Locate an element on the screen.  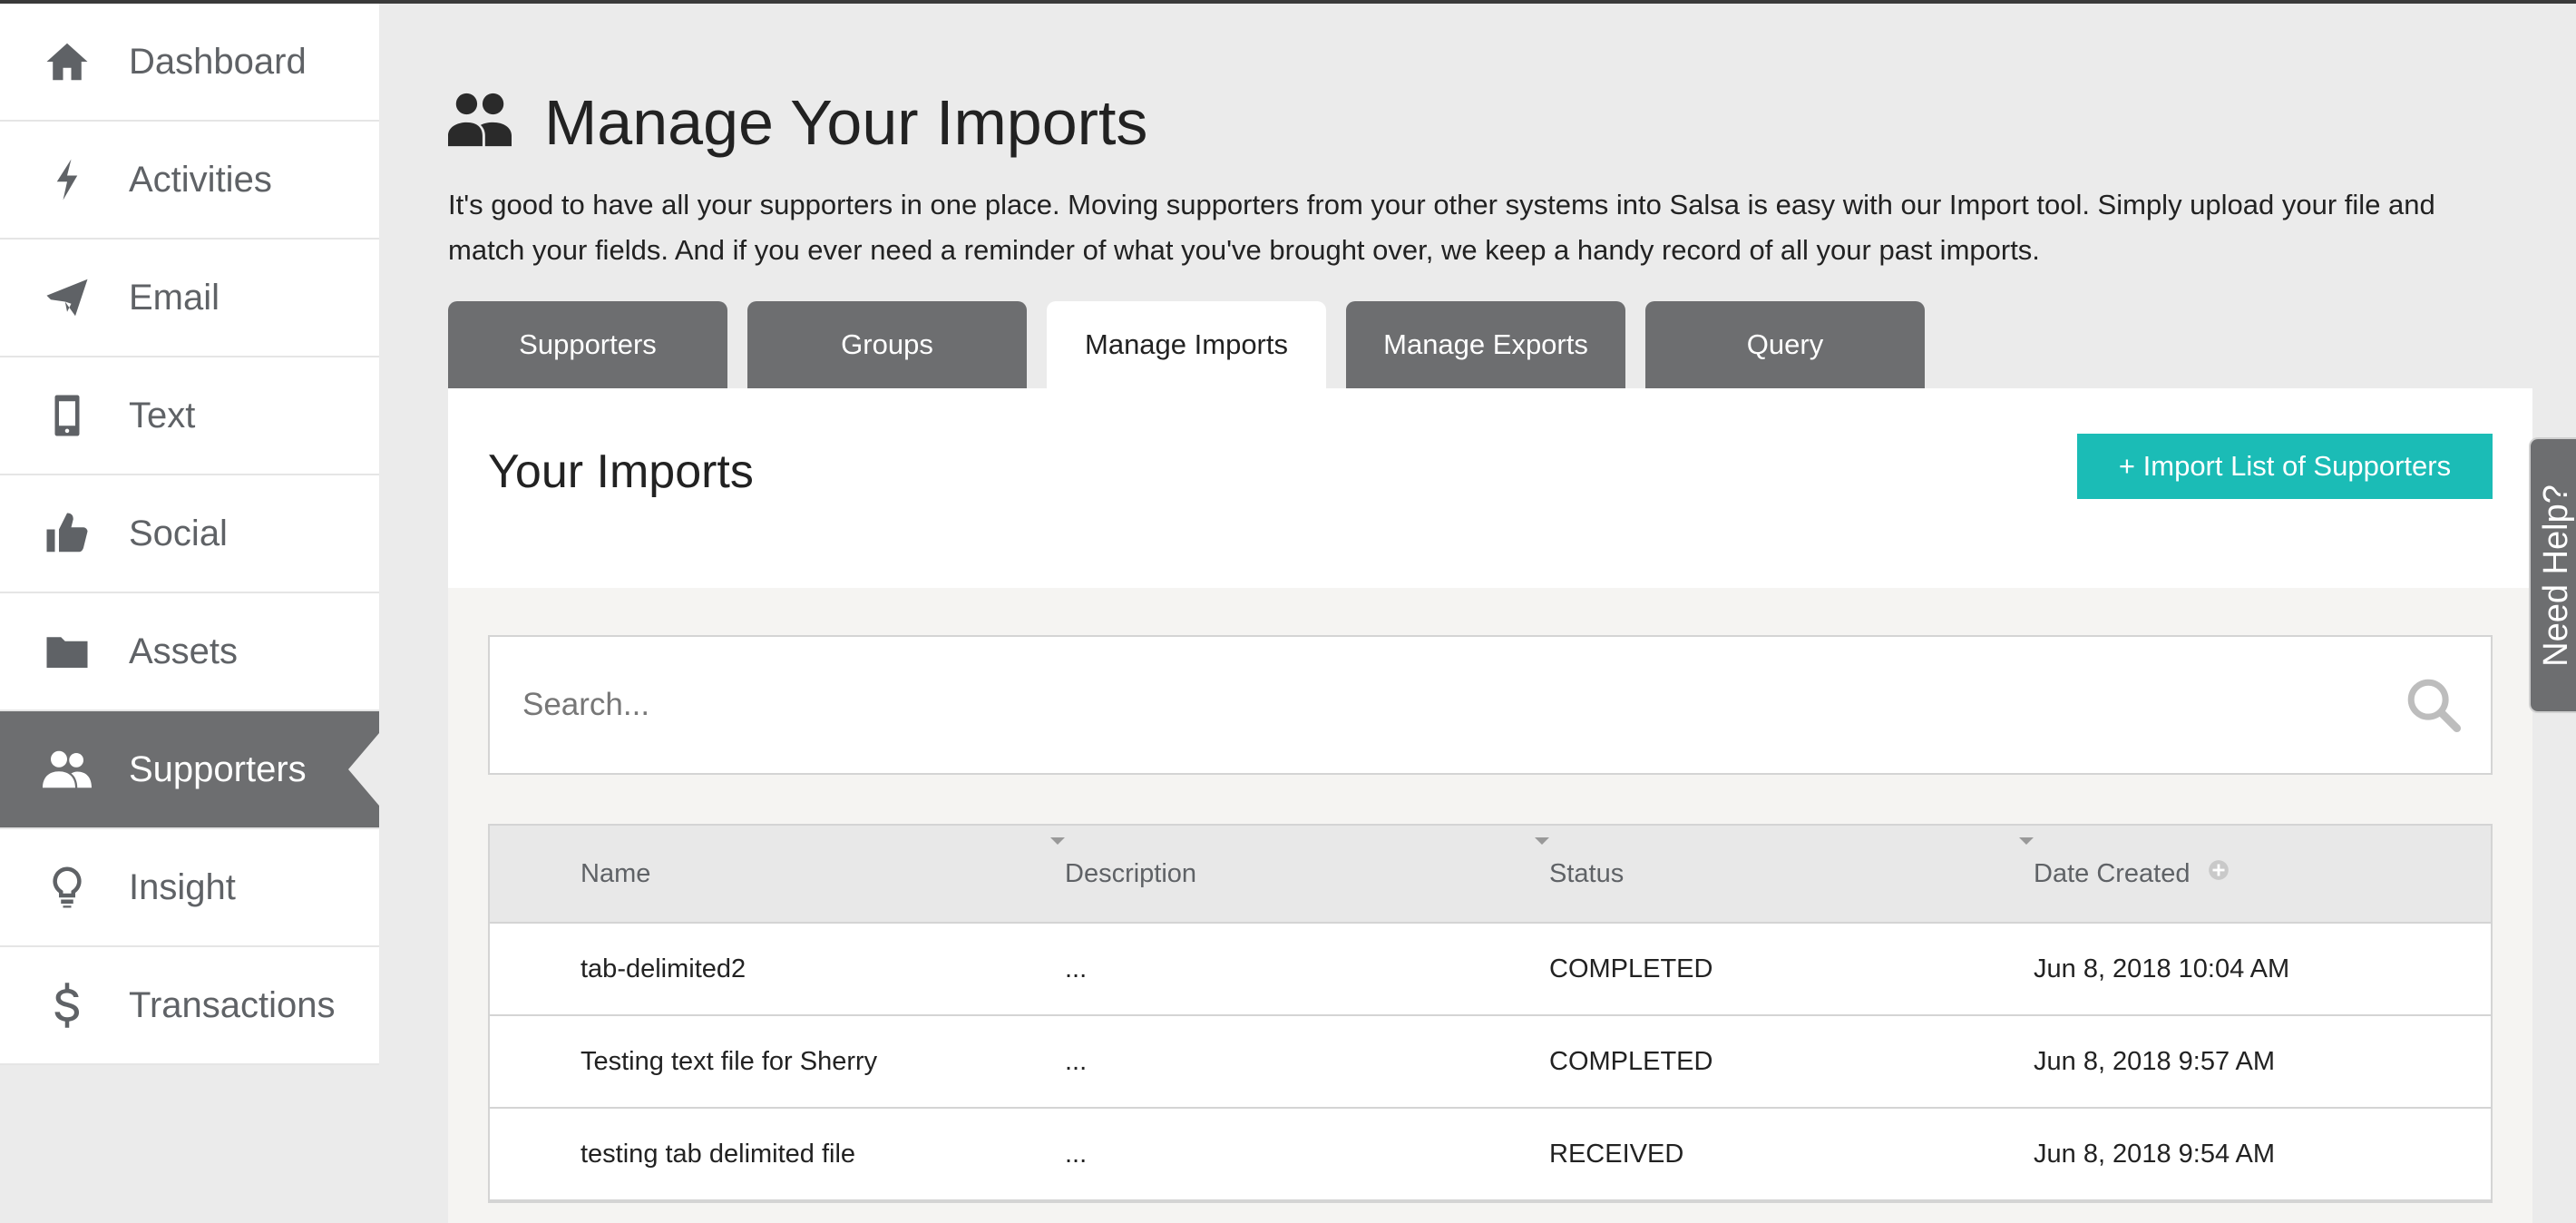
sidebar-item-assets: Assets is located at coordinates (189, 652).